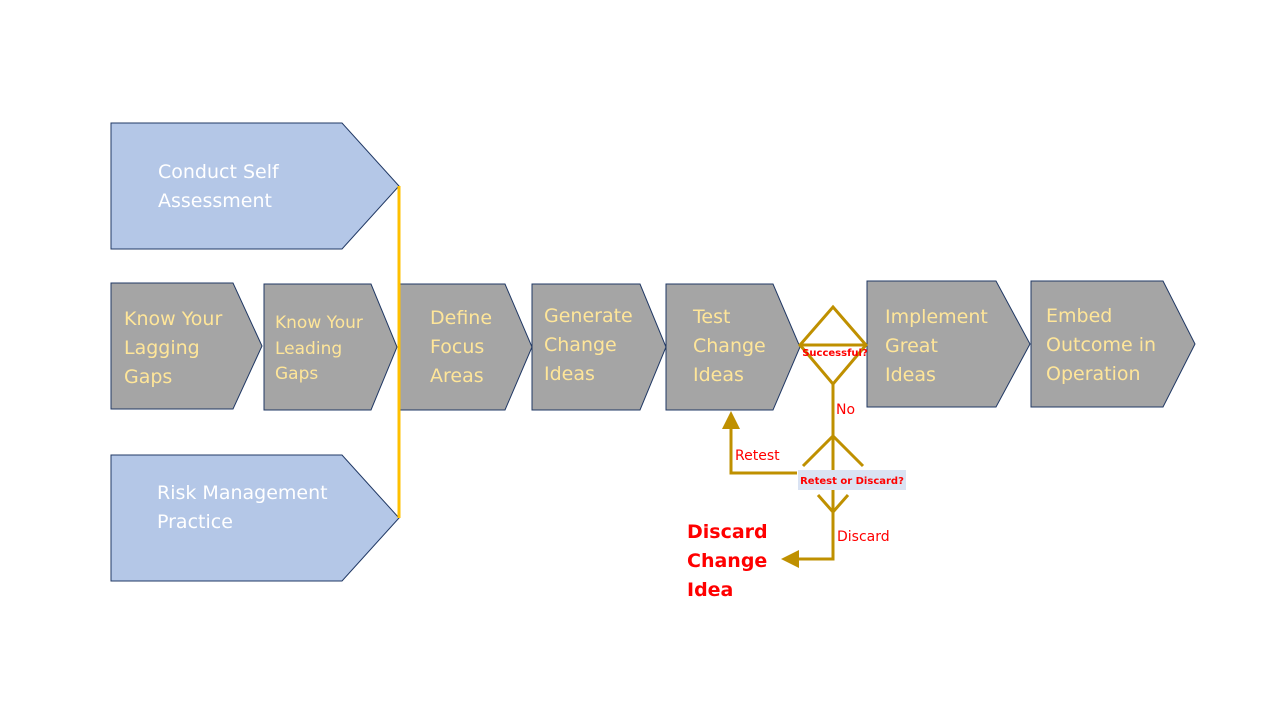 The image size is (1280, 720). I want to click on step-label-line: Embed, so click(1079, 316).